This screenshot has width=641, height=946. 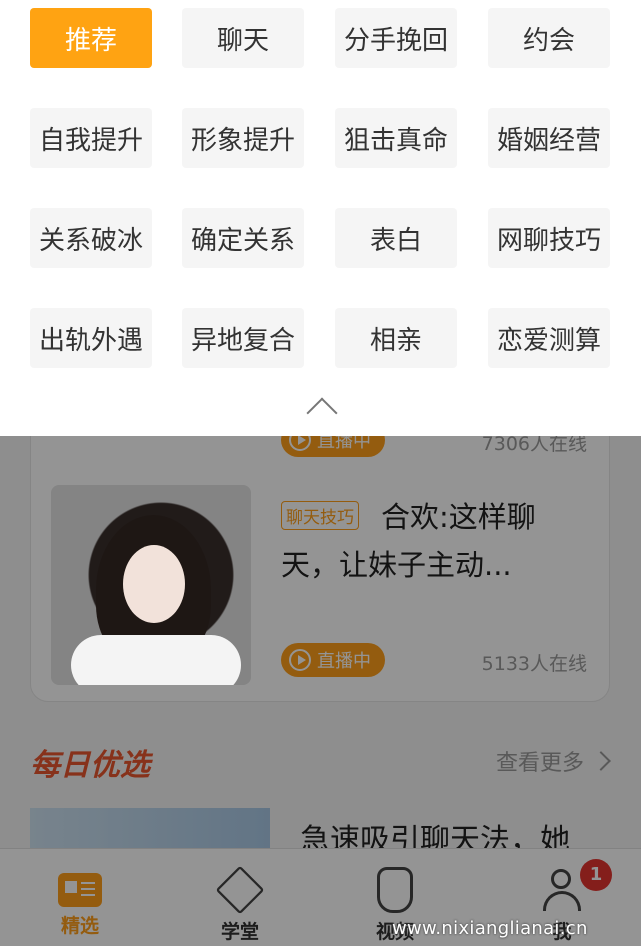 What do you see at coordinates (91, 338) in the screenshot?
I see `category-chip: 出轨外遇` at bounding box center [91, 338].